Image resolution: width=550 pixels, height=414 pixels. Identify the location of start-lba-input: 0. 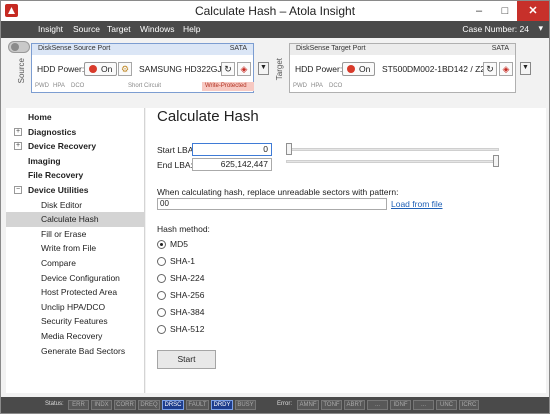
(232, 149).